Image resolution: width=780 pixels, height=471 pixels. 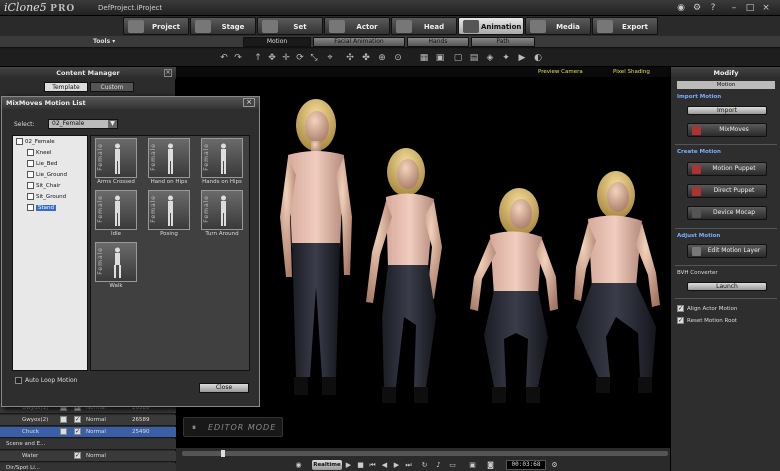 What do you see at coordinates (680, 308) in the screenshot?
I see `align-actor-motion-checkbox: ✓` at bounding box center [680, 308].